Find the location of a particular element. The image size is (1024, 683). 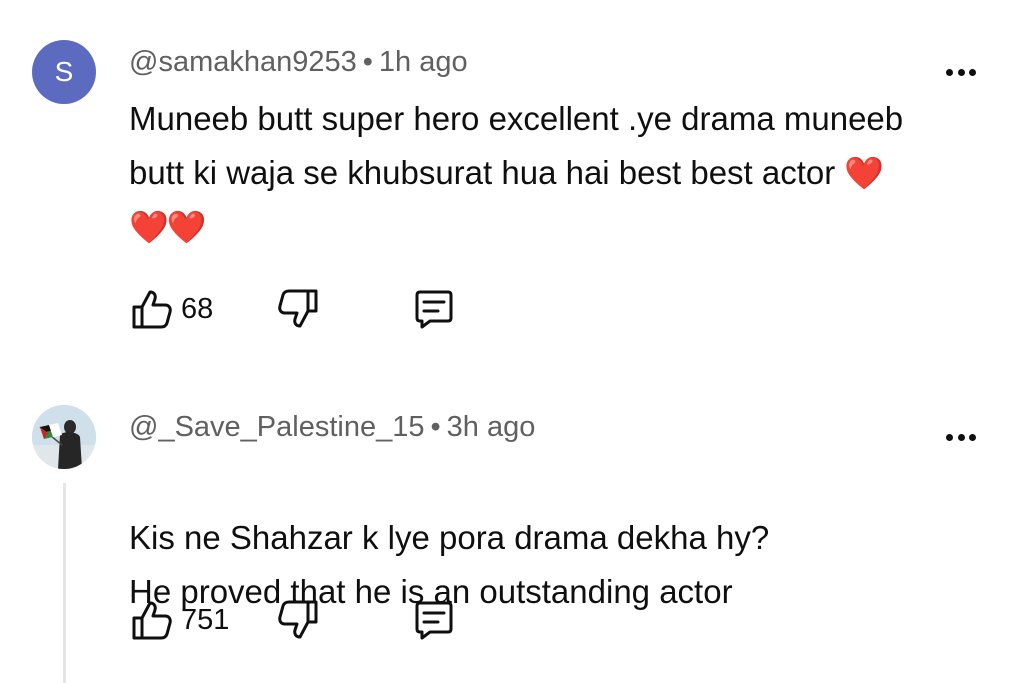

avatar-photo-image is located at coordinates (64, 437).